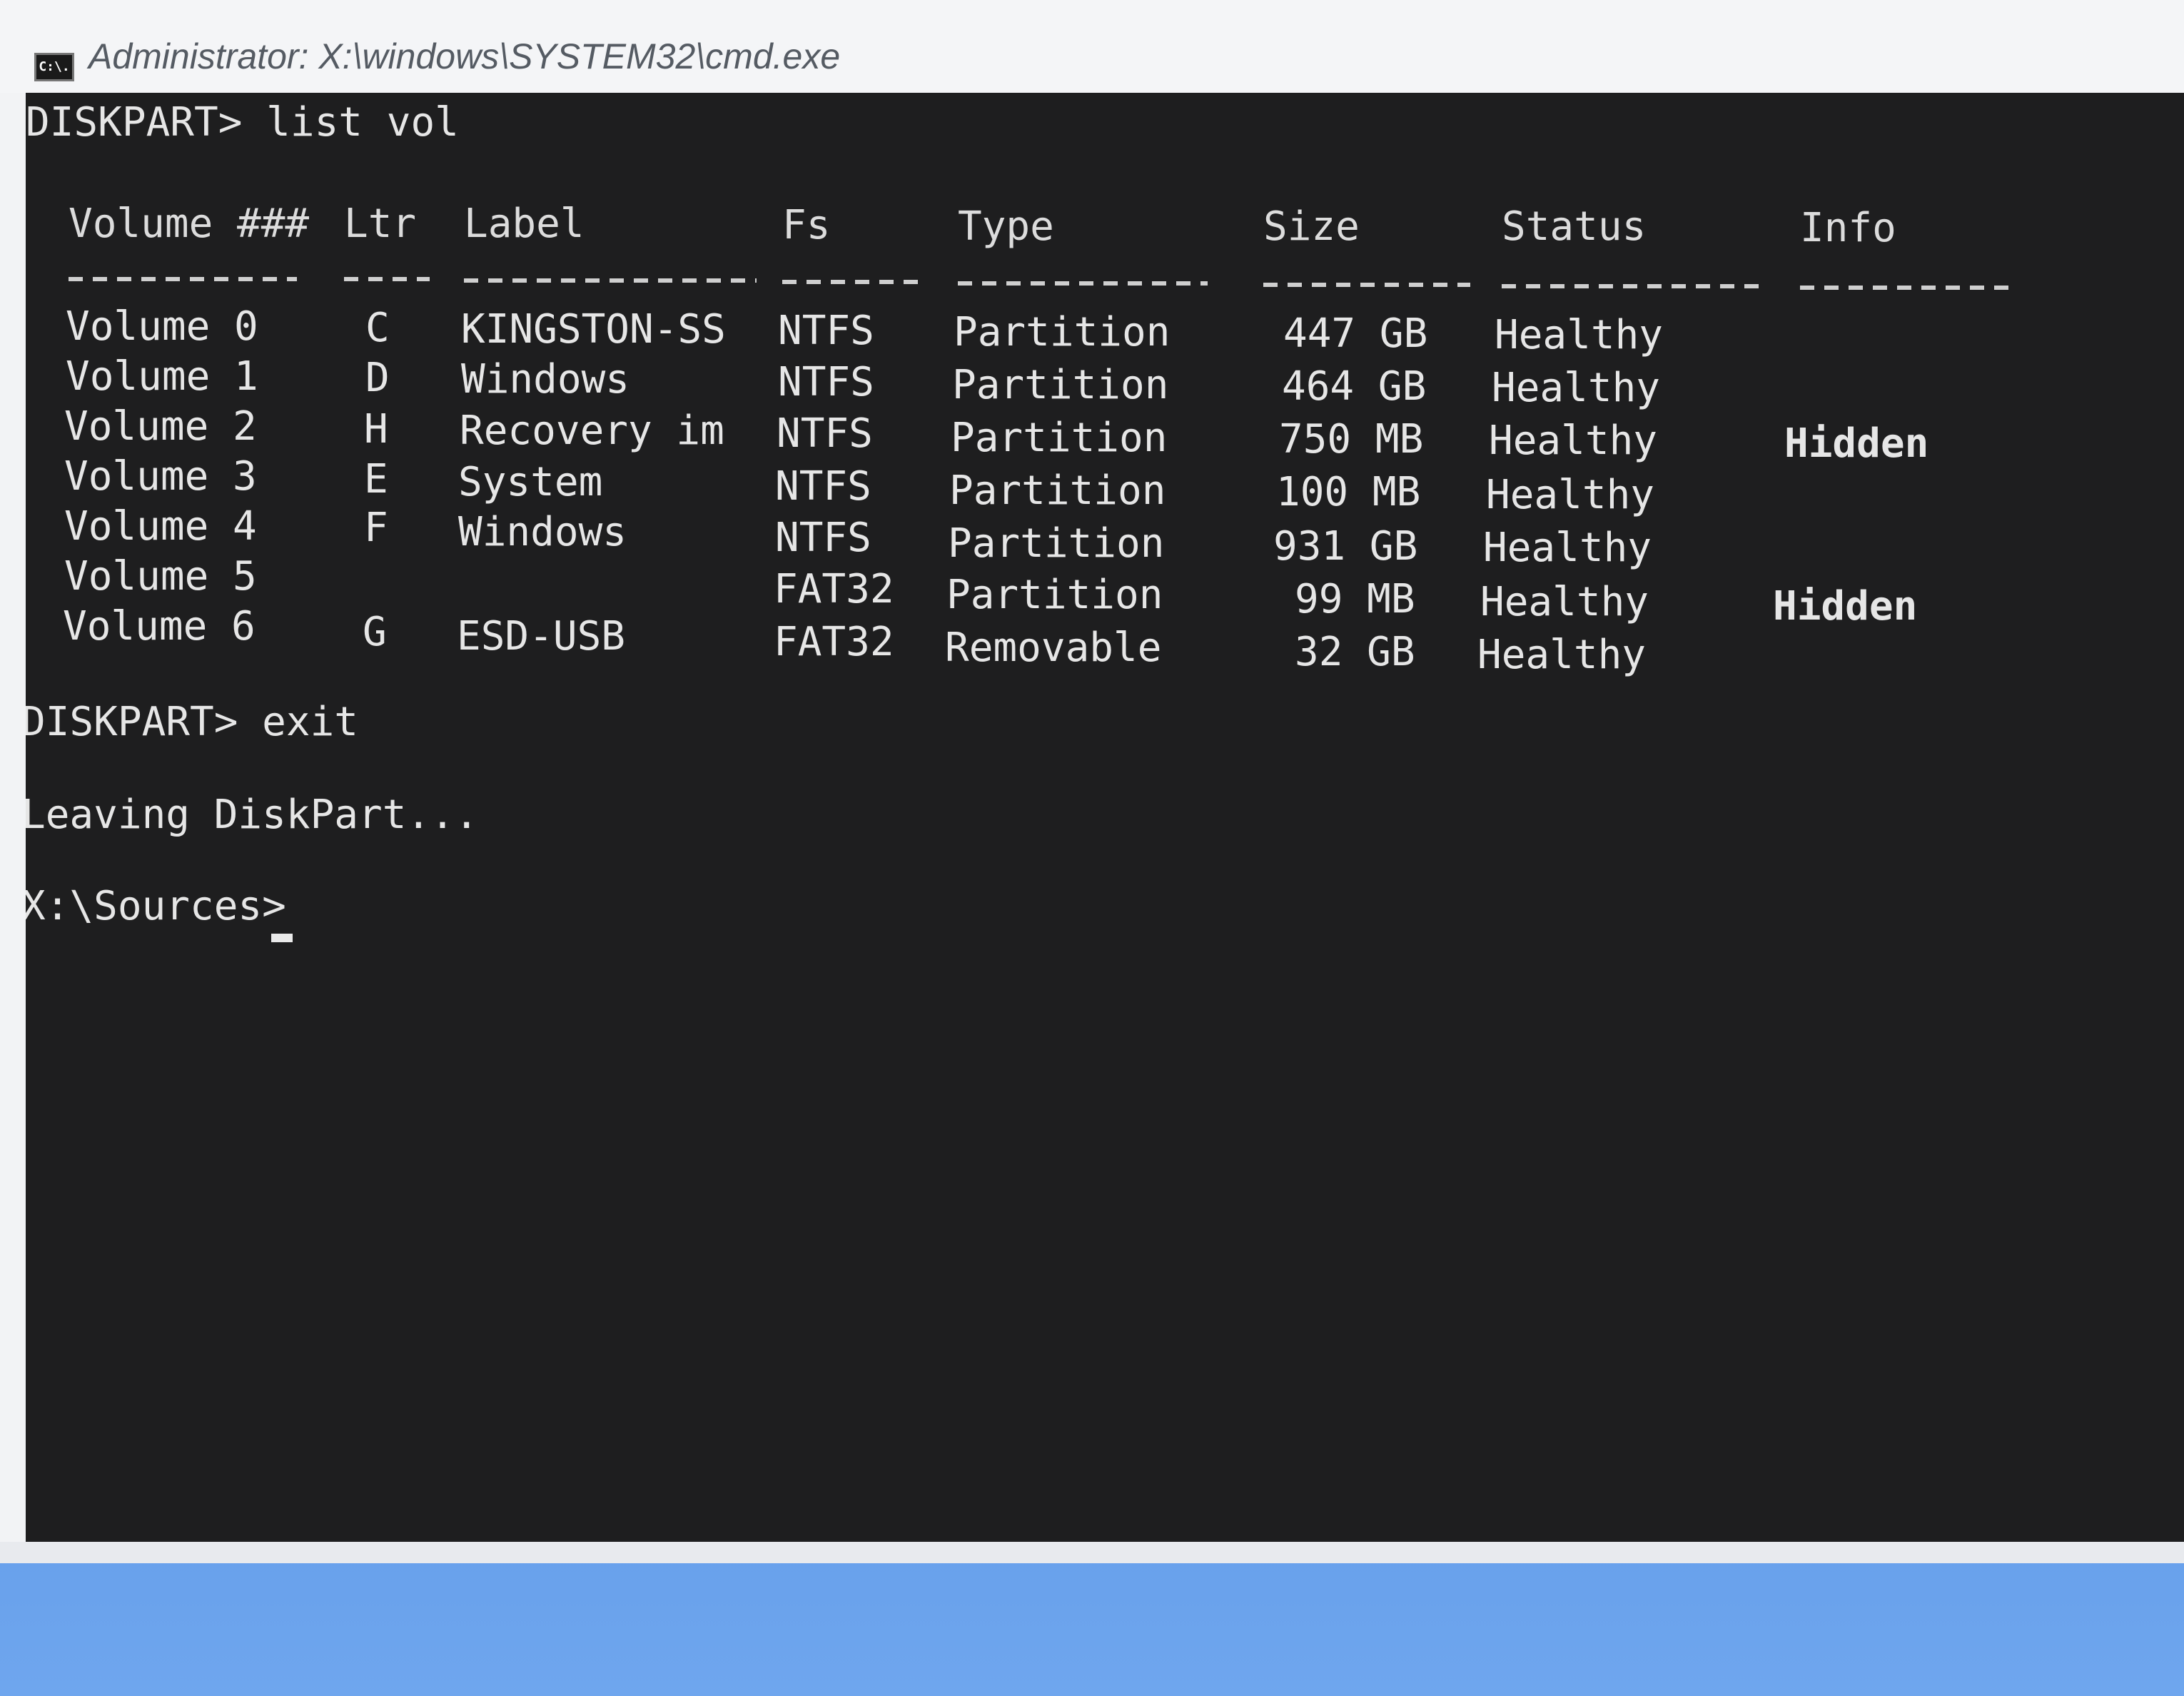 The height and width of the screenshot is (1696, 2184). I want to click on row6-ltr: G, so click(375, 632).